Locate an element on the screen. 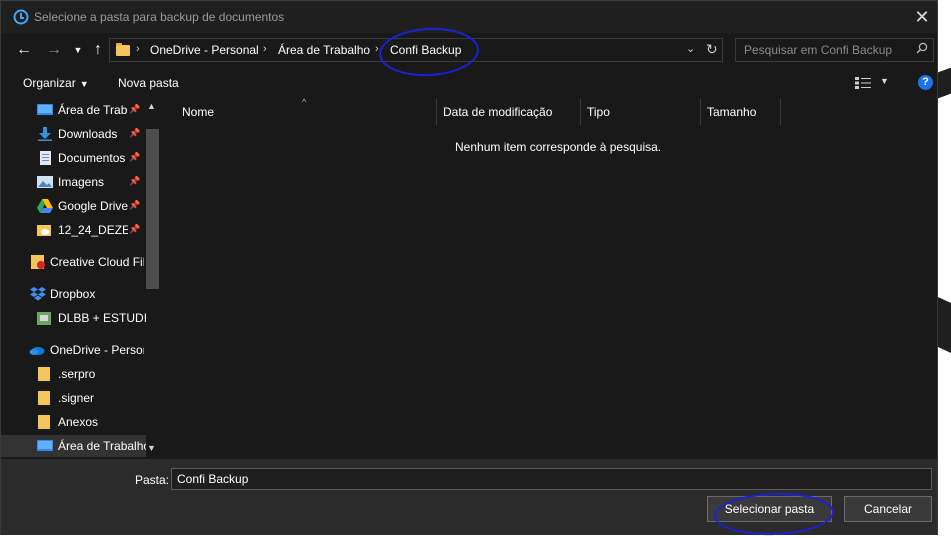 Image resolution: width=951 pixels, height=538 pixels. dropbox-icon is located at coordinates (38, 294).